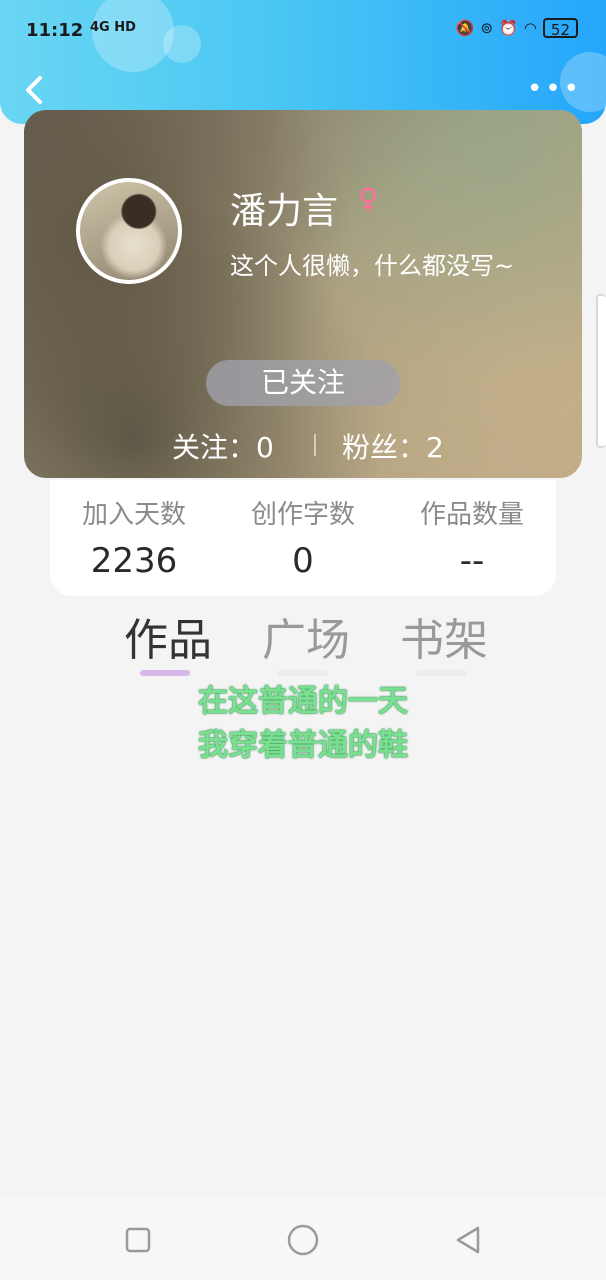 The width and height of the screenshot is (606, 1280). I want to click on stat-word-count: 创作字数 0, so click(303, 537).